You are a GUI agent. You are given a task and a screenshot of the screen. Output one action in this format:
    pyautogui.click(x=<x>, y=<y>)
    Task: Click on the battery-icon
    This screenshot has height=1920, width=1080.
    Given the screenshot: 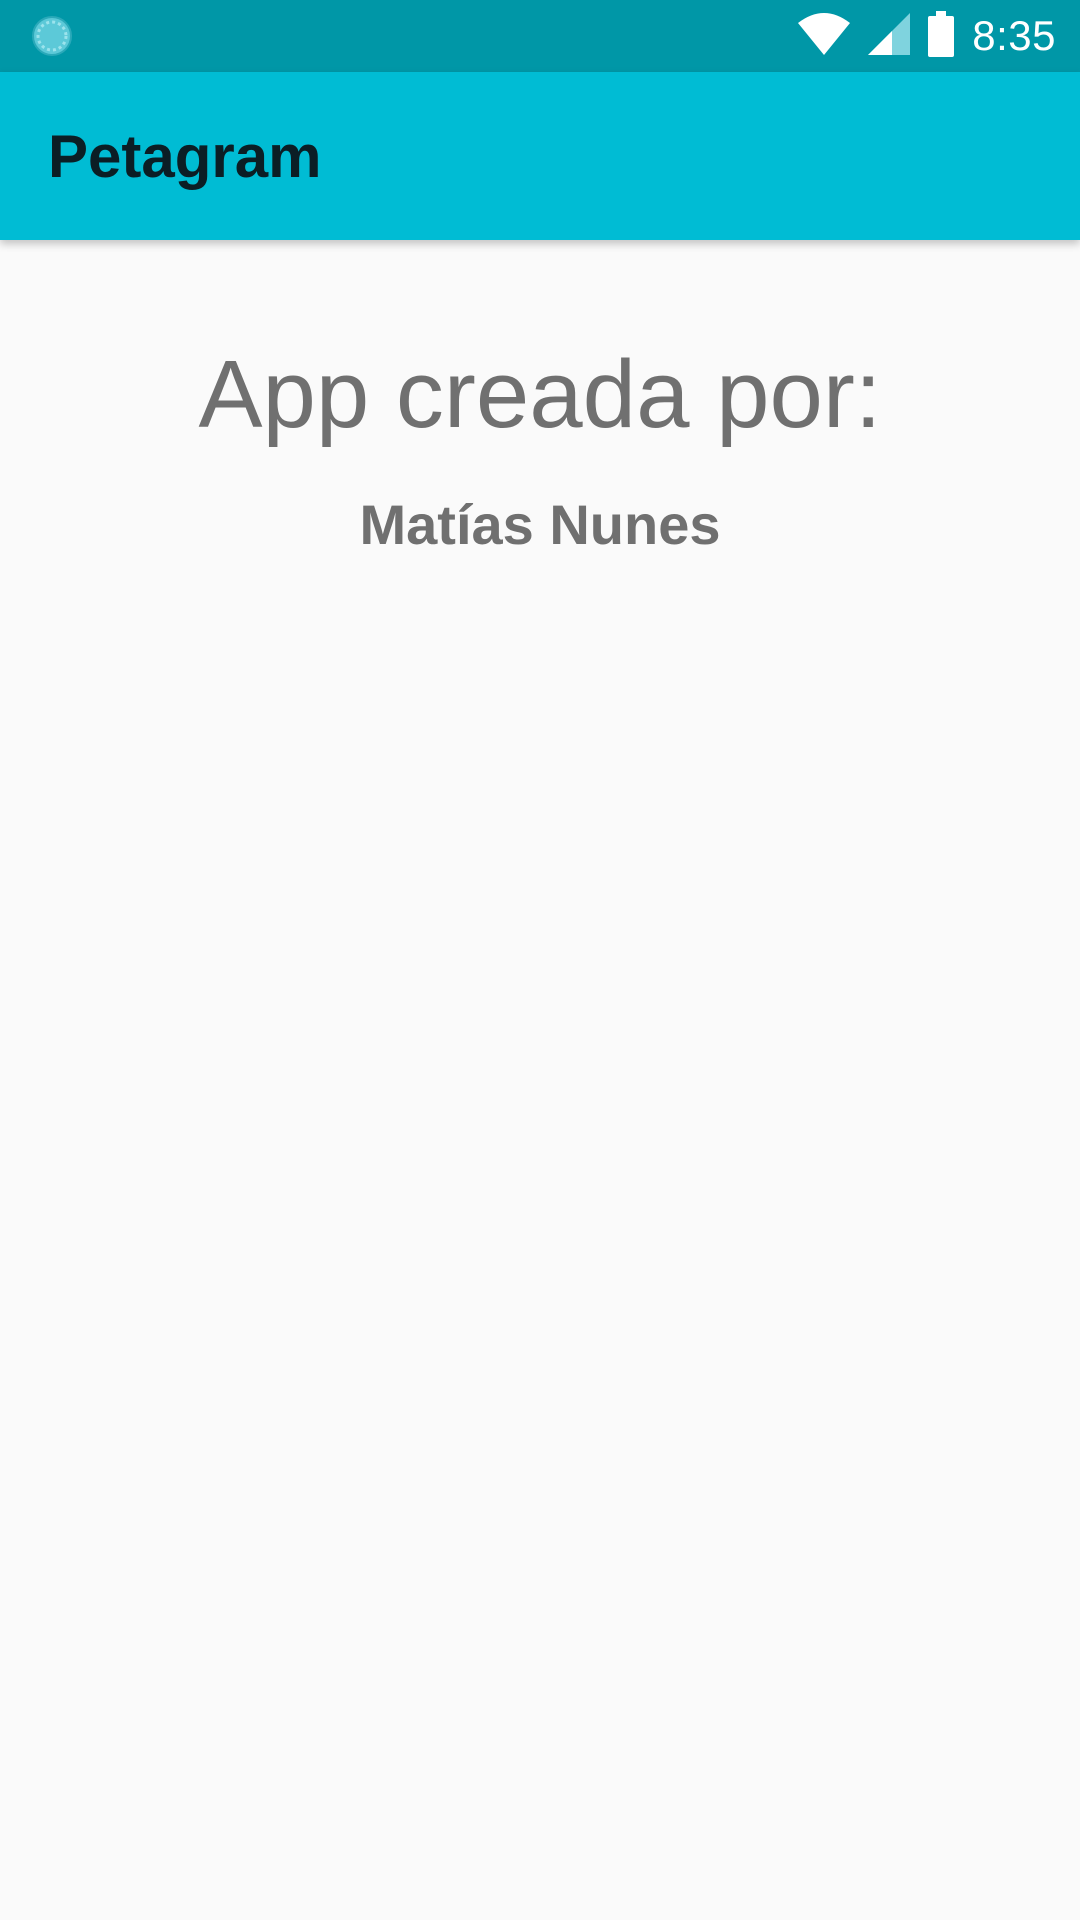 What is the action you would take?
    pyautogui.click(x=941, y=36)
    